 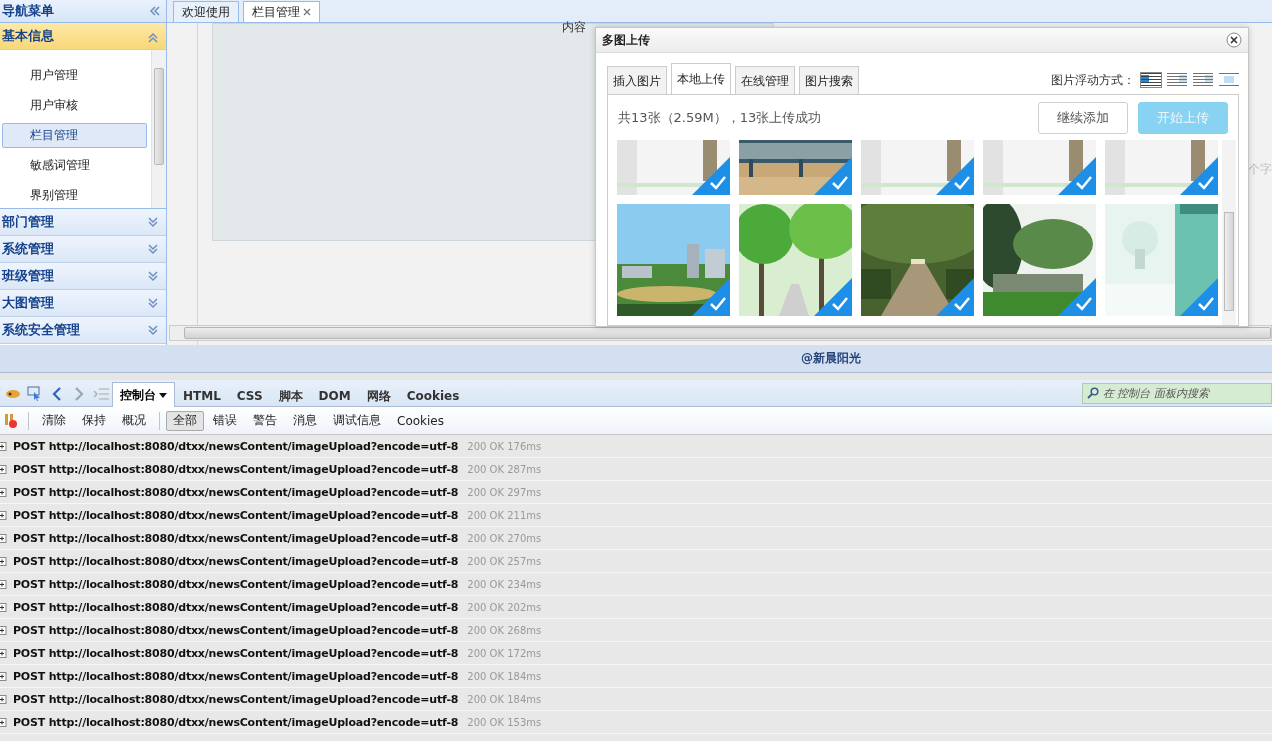 I want to click on menu-section-header: 系统管理, so click(x=83, y=249).